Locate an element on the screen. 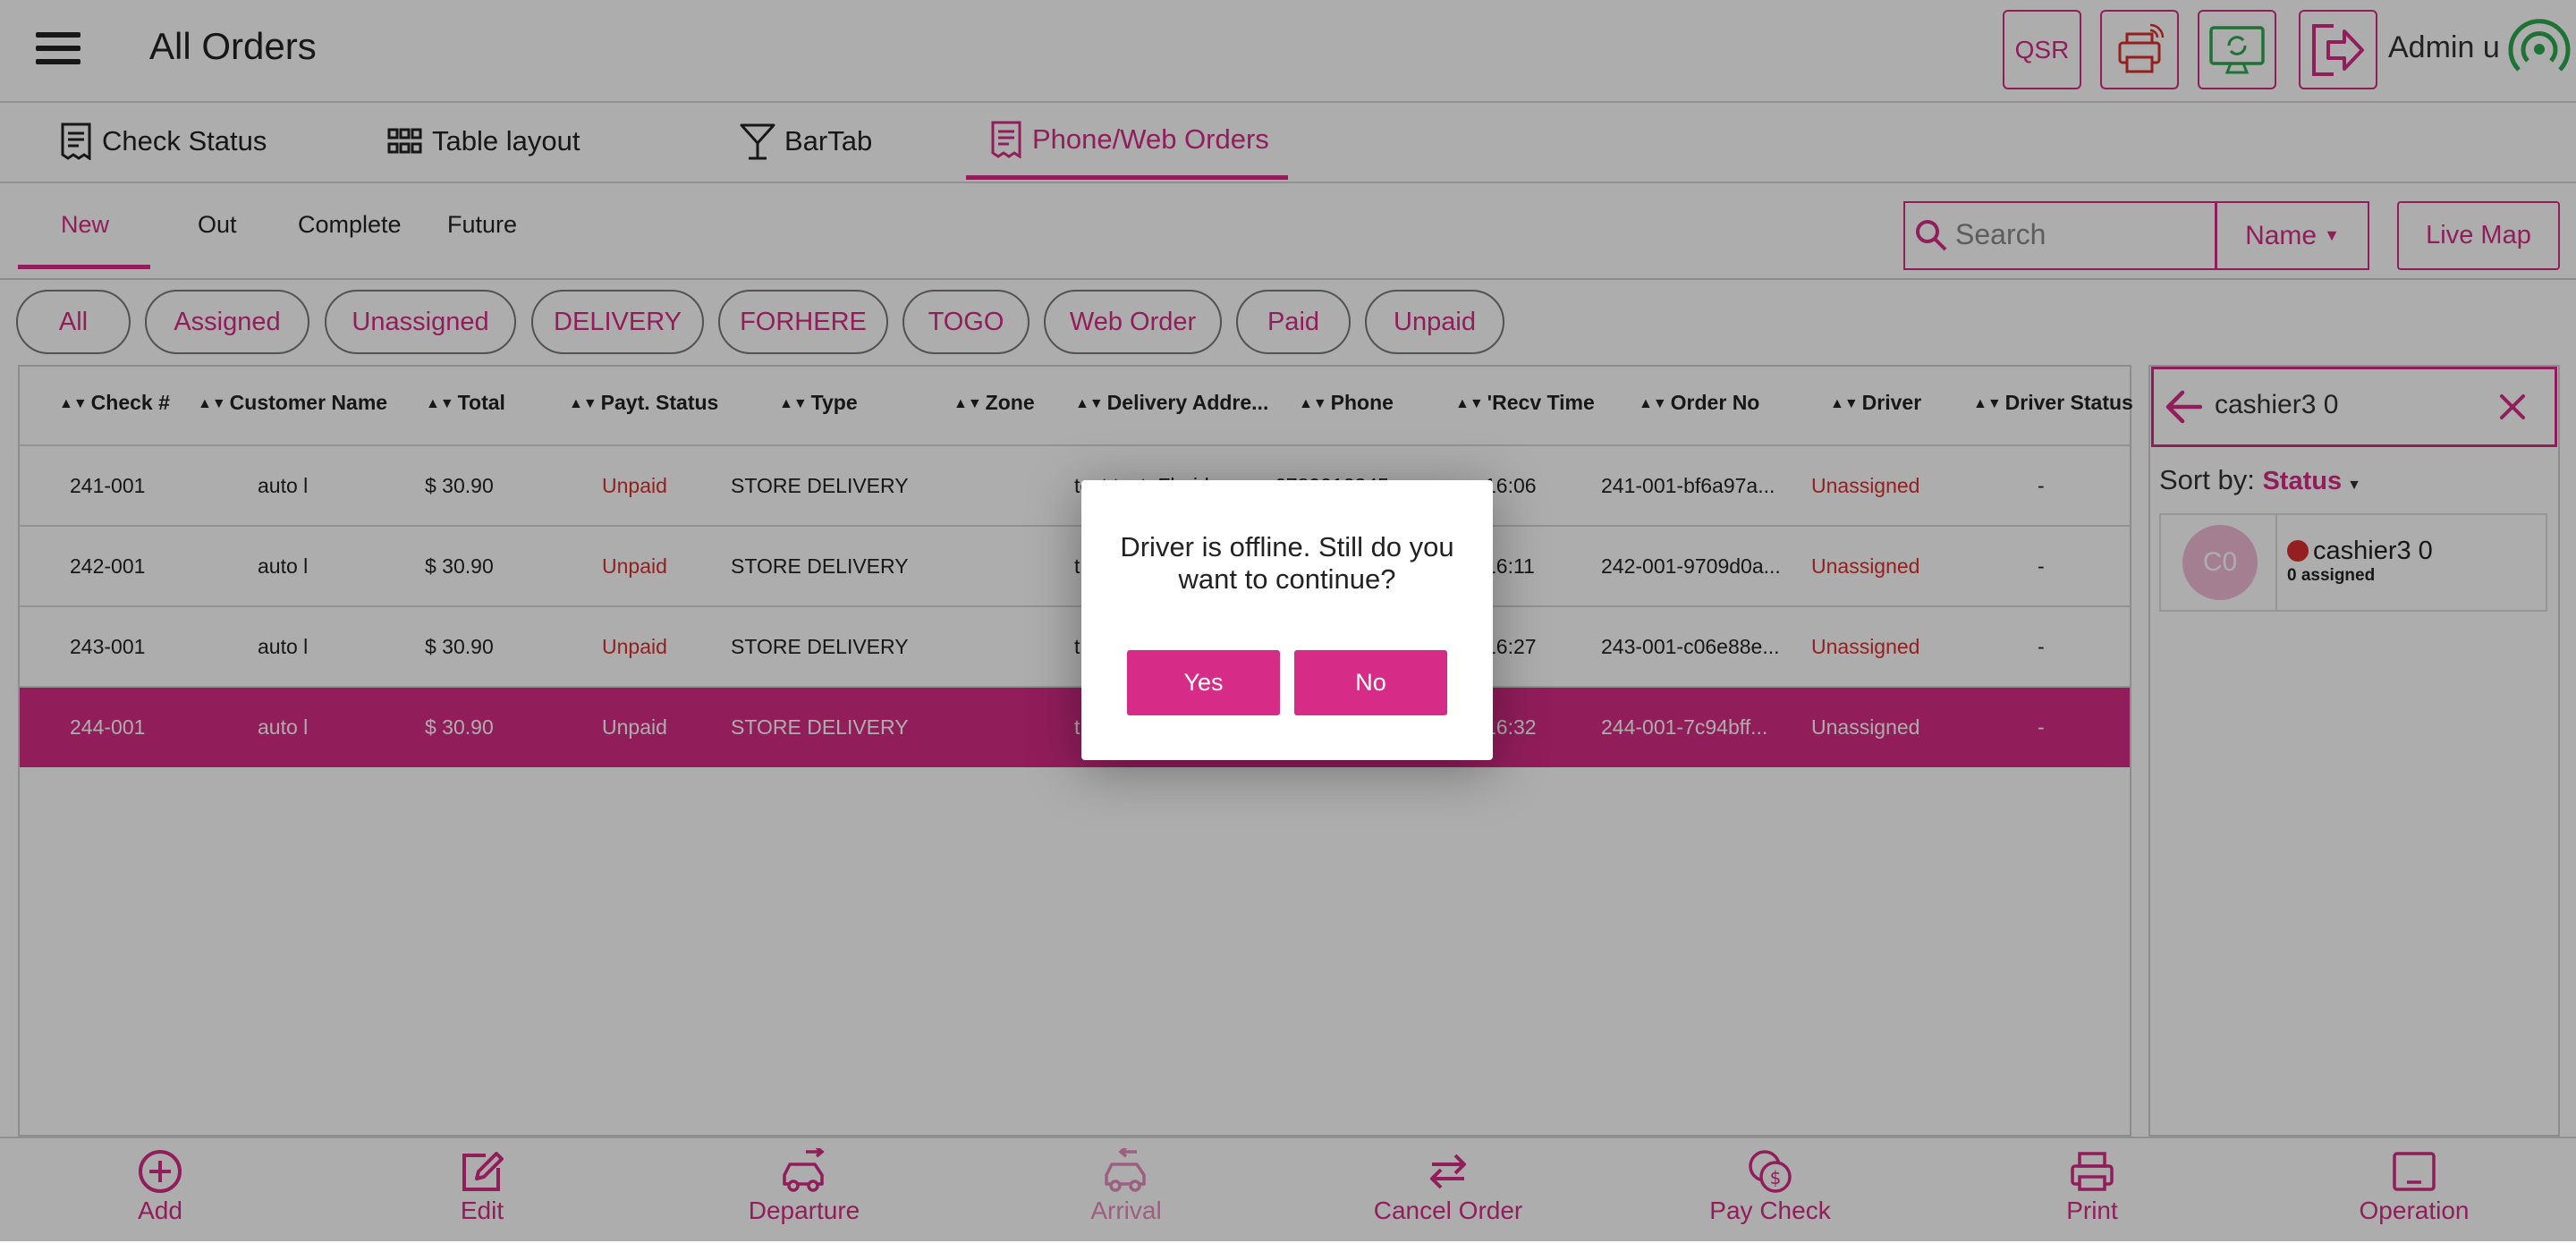  yes-button: Yes is located at coordinates (1203, 682).